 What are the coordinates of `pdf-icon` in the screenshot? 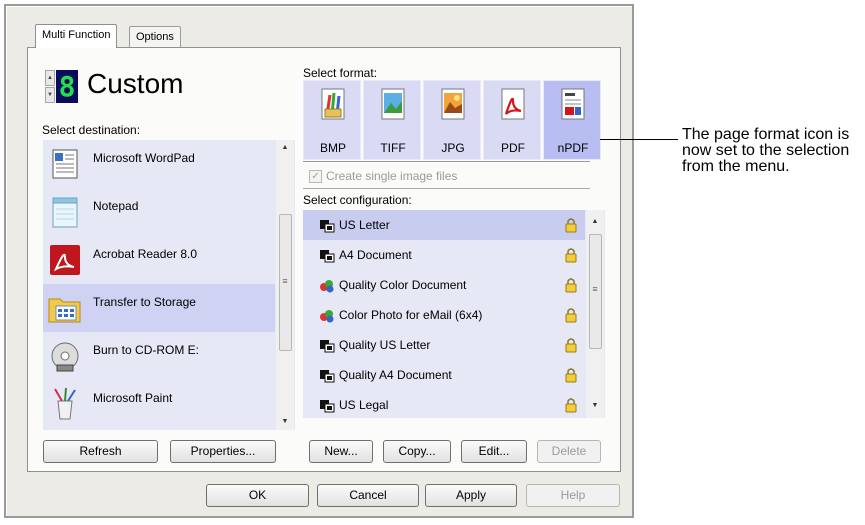 It's located at (513, 104).